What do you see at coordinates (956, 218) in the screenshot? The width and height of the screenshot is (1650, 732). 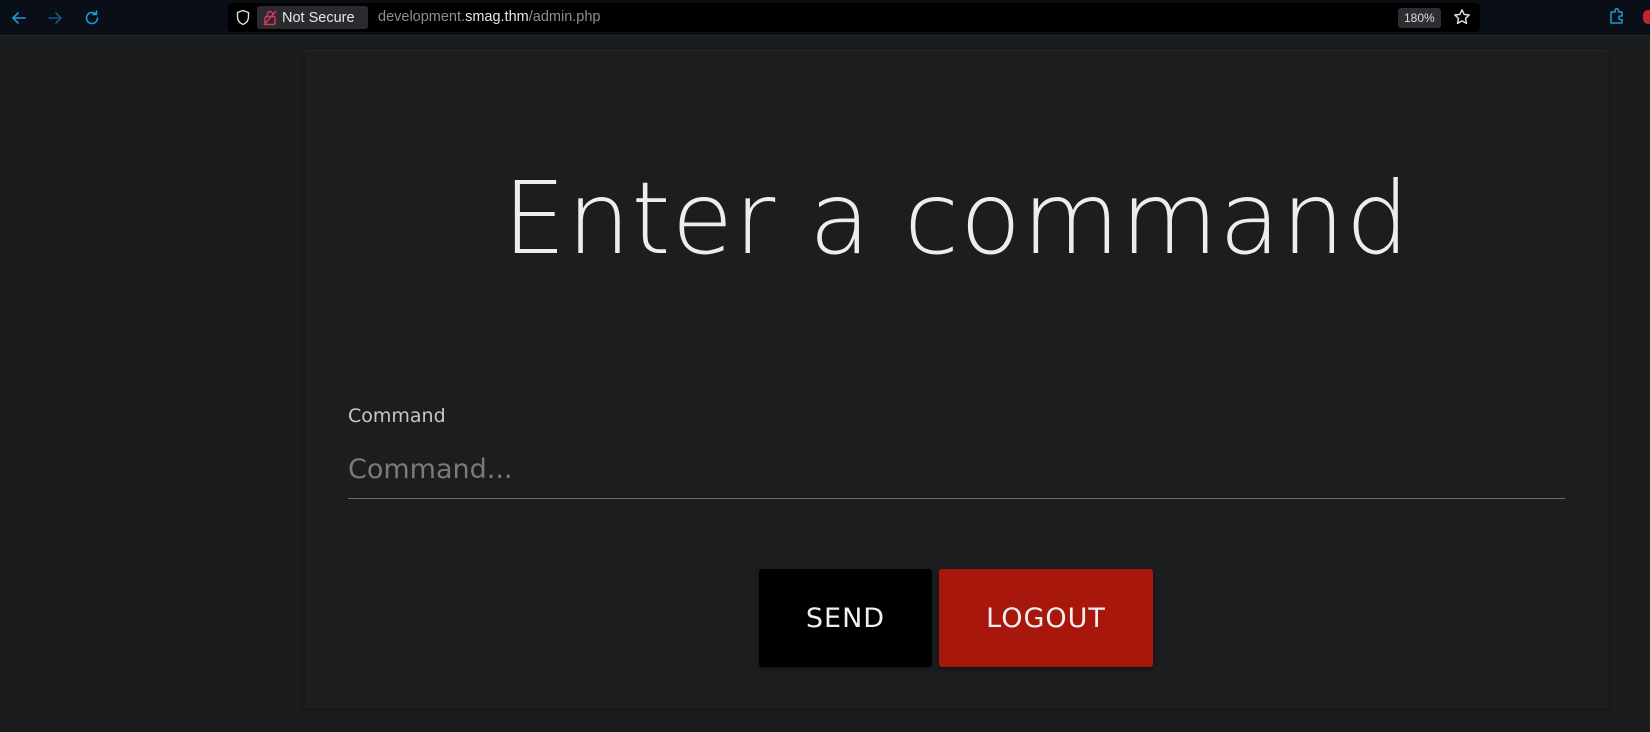 I see `page-title: Enter a command` at bounding box center [956, 218].